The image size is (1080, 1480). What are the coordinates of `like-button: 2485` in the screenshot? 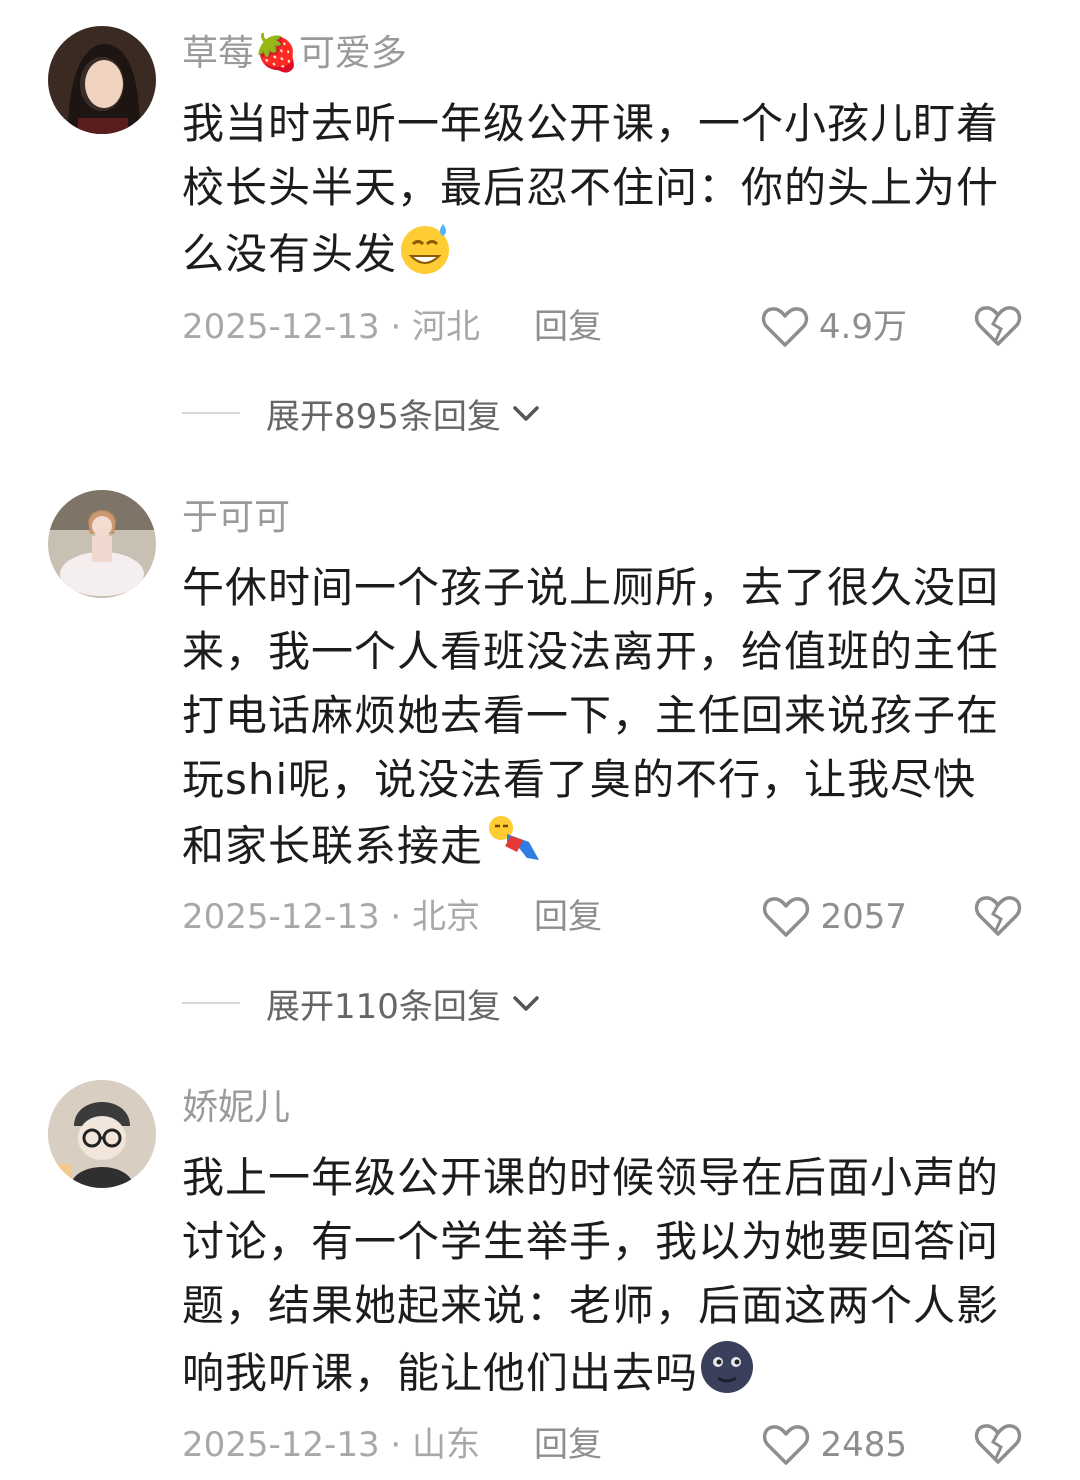 It's located at (834, 1445).